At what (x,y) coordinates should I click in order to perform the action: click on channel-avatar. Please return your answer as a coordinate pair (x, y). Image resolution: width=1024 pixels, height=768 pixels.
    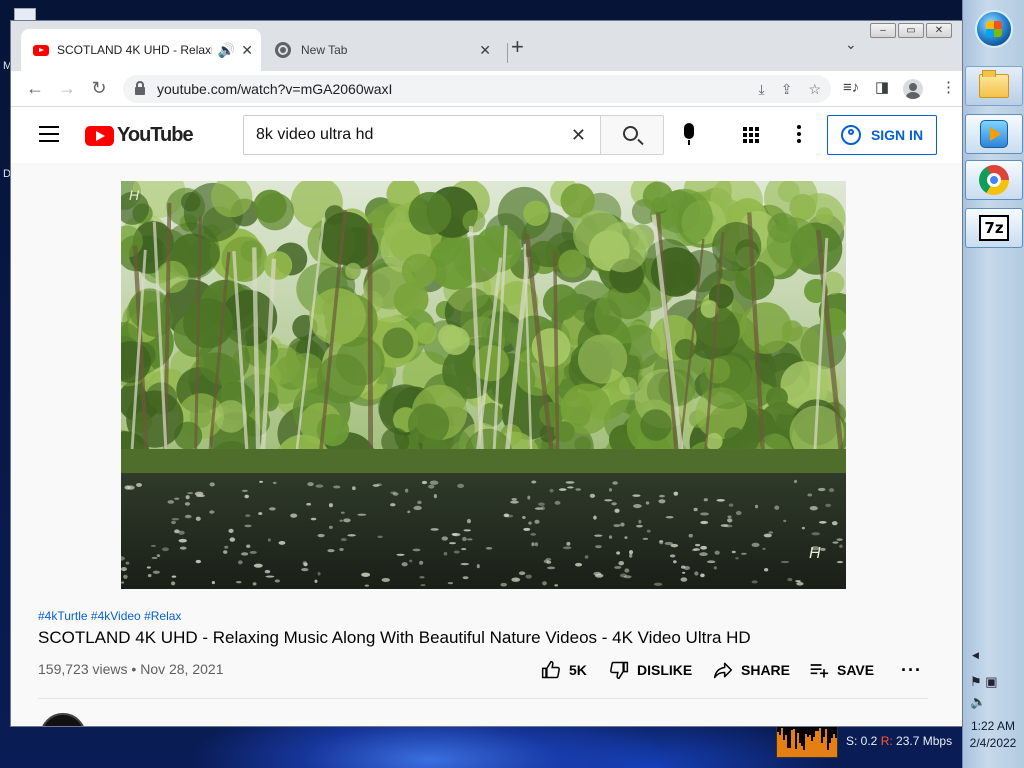
    Looking at the image, I should click on (63, 719).